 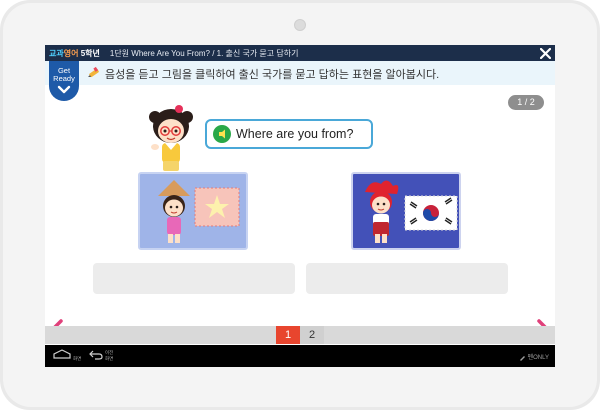 What do you see at coordinates (77, 358) in the screenshot?
I see `home-label: 화면` at bounding box center [77, 358].